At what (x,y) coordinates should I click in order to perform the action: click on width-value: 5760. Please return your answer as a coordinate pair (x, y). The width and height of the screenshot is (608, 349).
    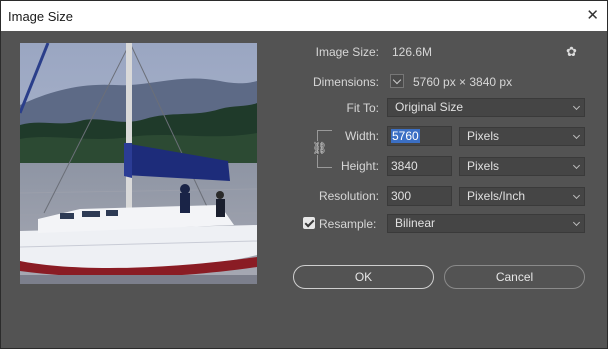
    Looking at the image, I should click on (405, 136).